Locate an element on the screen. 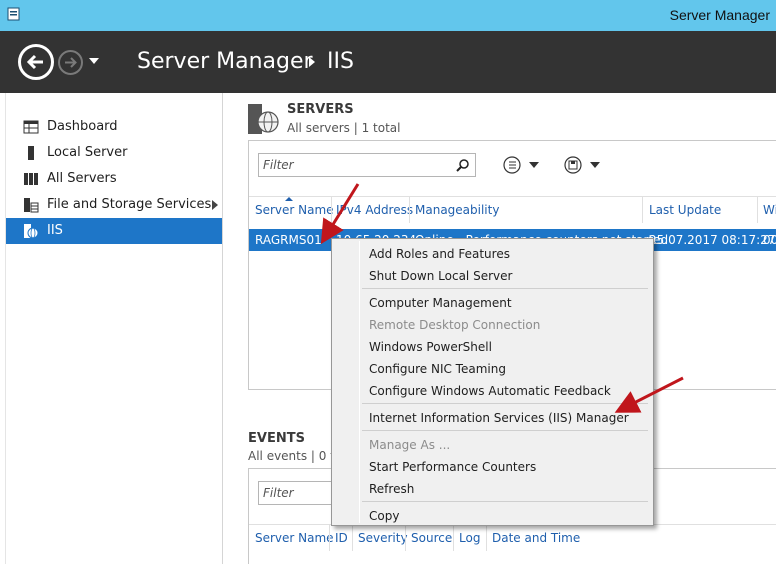 Image resolution: width=776 pixels, height=564 pixels. column-log: Log is located at coordinates (469, 538).